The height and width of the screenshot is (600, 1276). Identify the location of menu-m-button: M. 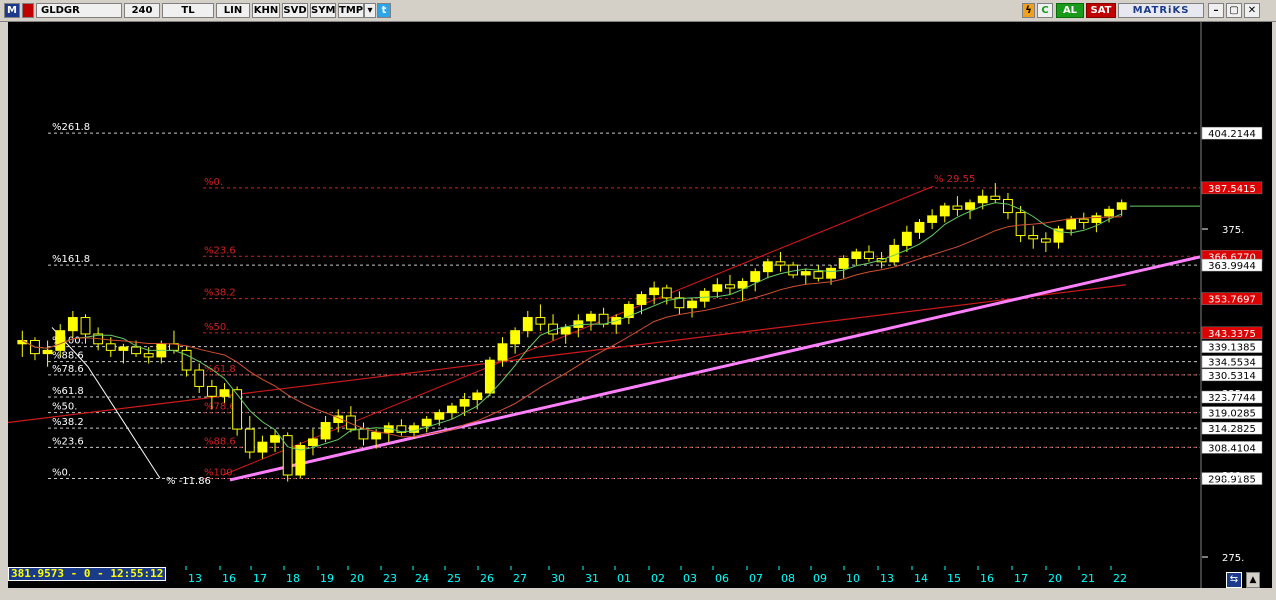
(12, 10).